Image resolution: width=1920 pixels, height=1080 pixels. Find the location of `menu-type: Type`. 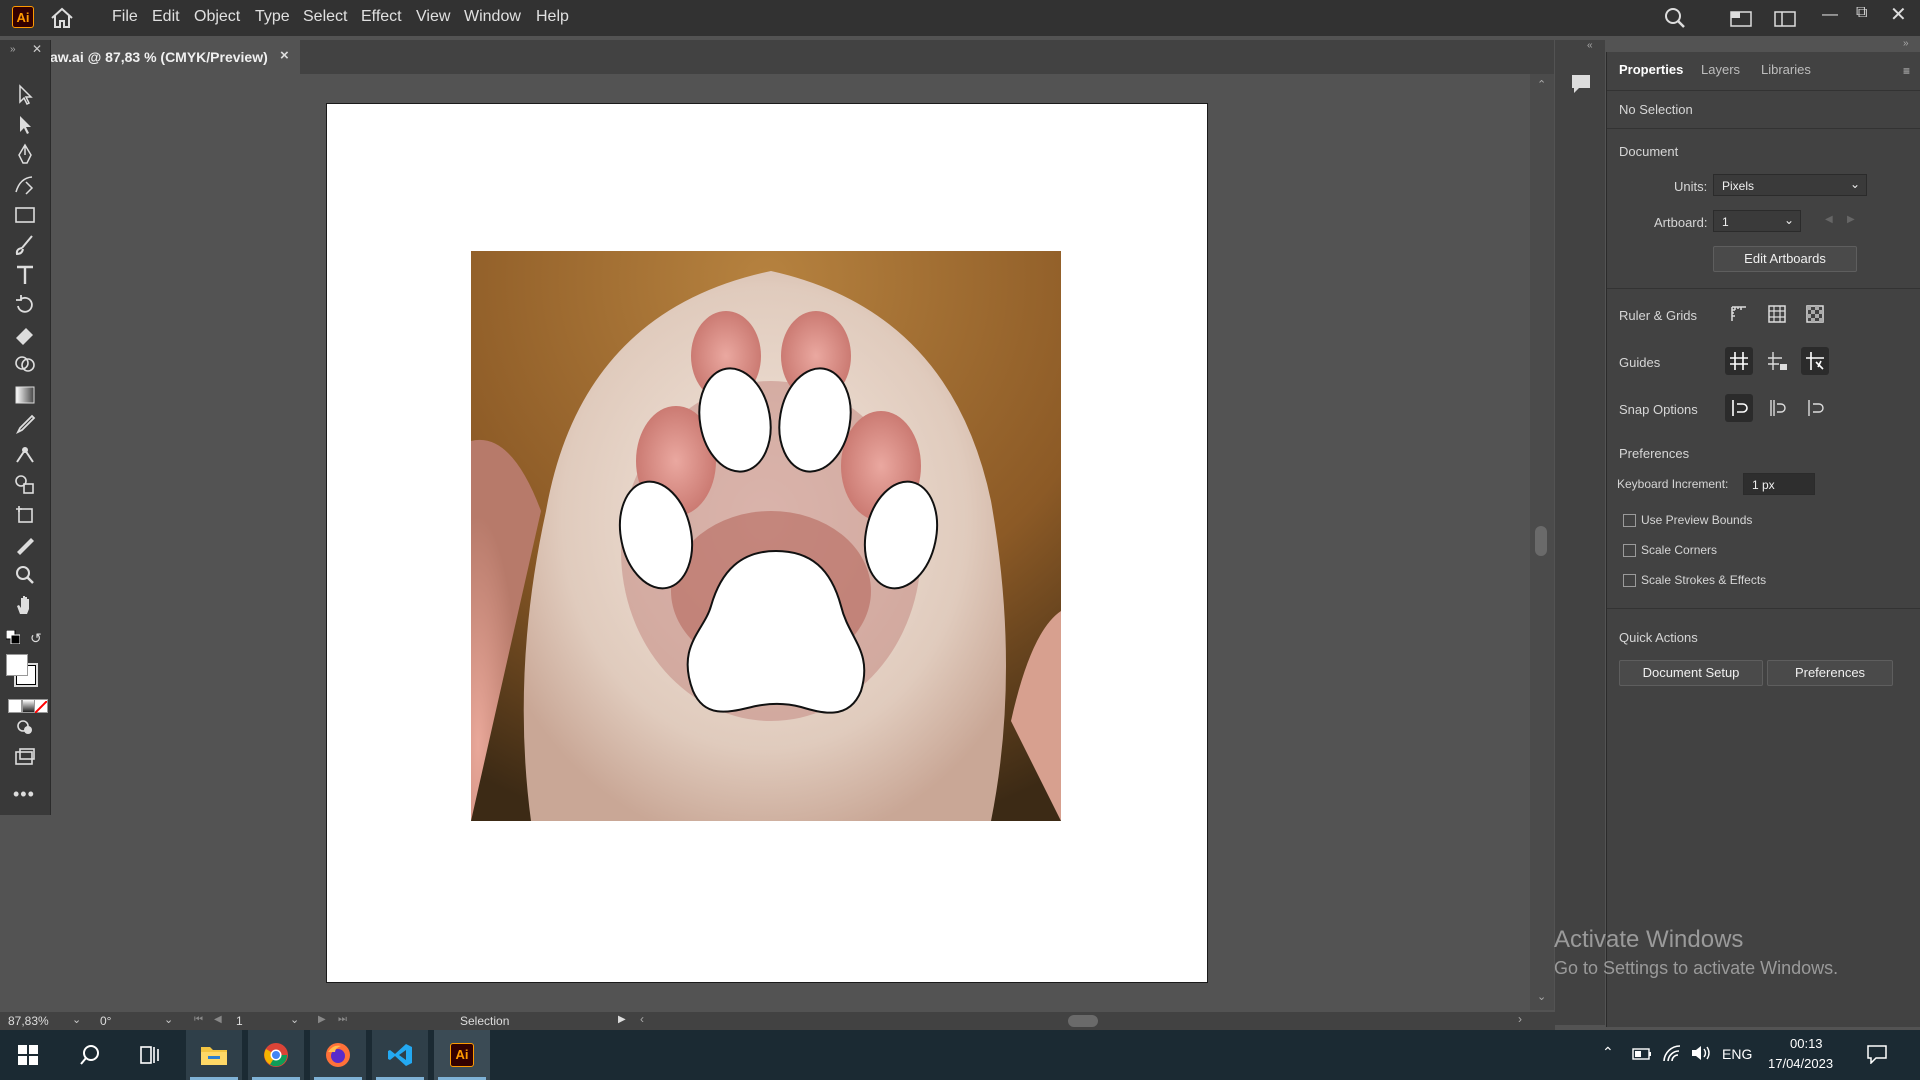

menu-type: Type is located at coordinates (272, 17).